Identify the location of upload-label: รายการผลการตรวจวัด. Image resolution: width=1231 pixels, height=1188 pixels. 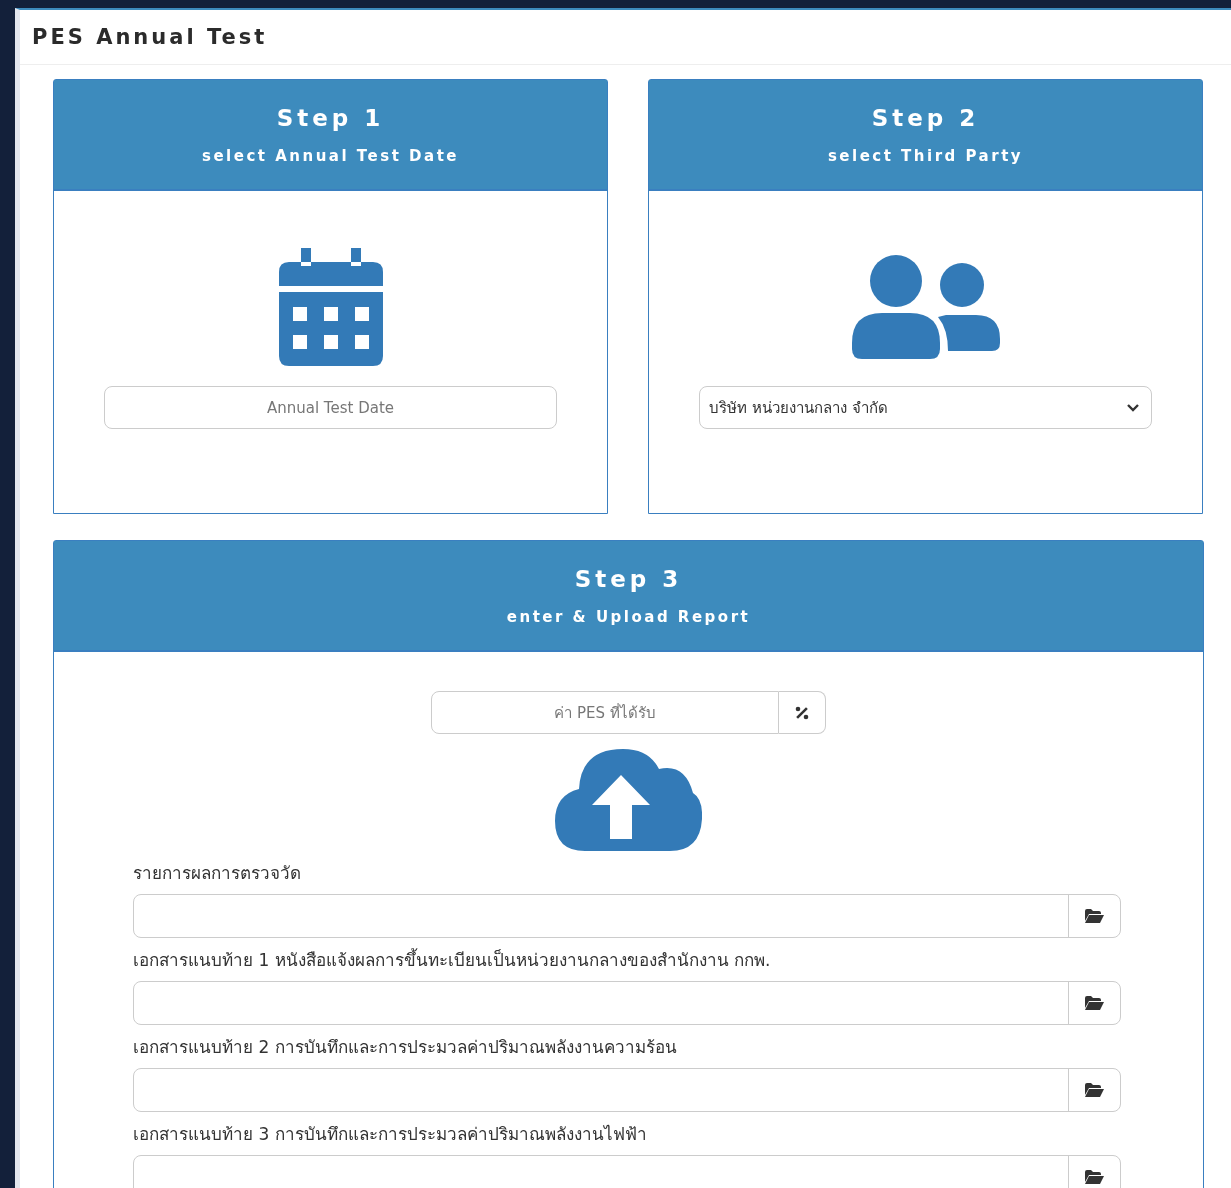
(217, 873).